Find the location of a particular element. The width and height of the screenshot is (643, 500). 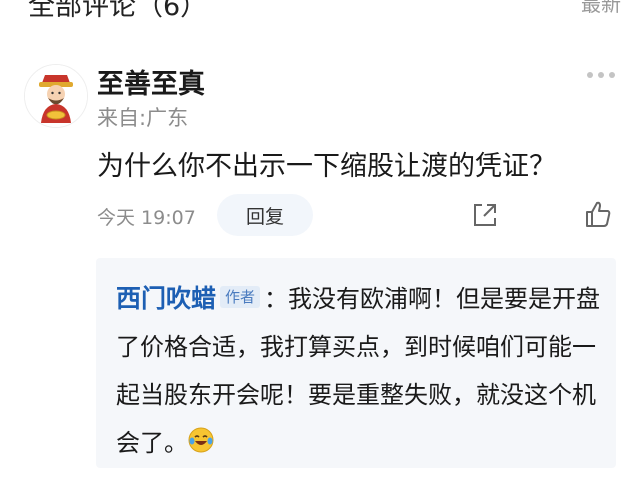

fortune-god-avatar-icon is located at coordinates (56, 96).